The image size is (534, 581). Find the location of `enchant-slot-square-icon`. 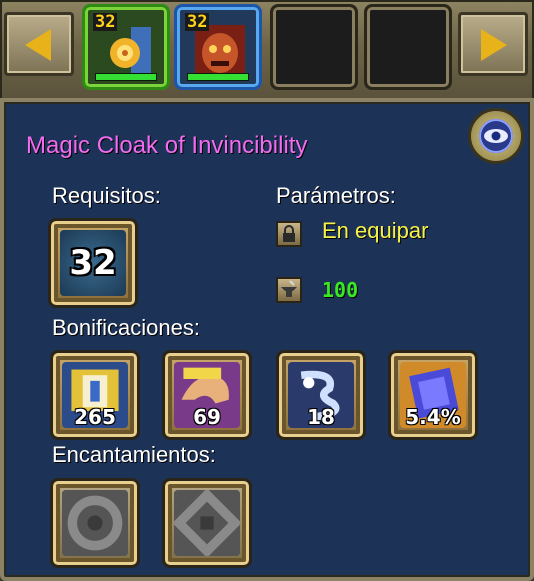

enchant-slot-square-icon is located at coordinates (207, 523).